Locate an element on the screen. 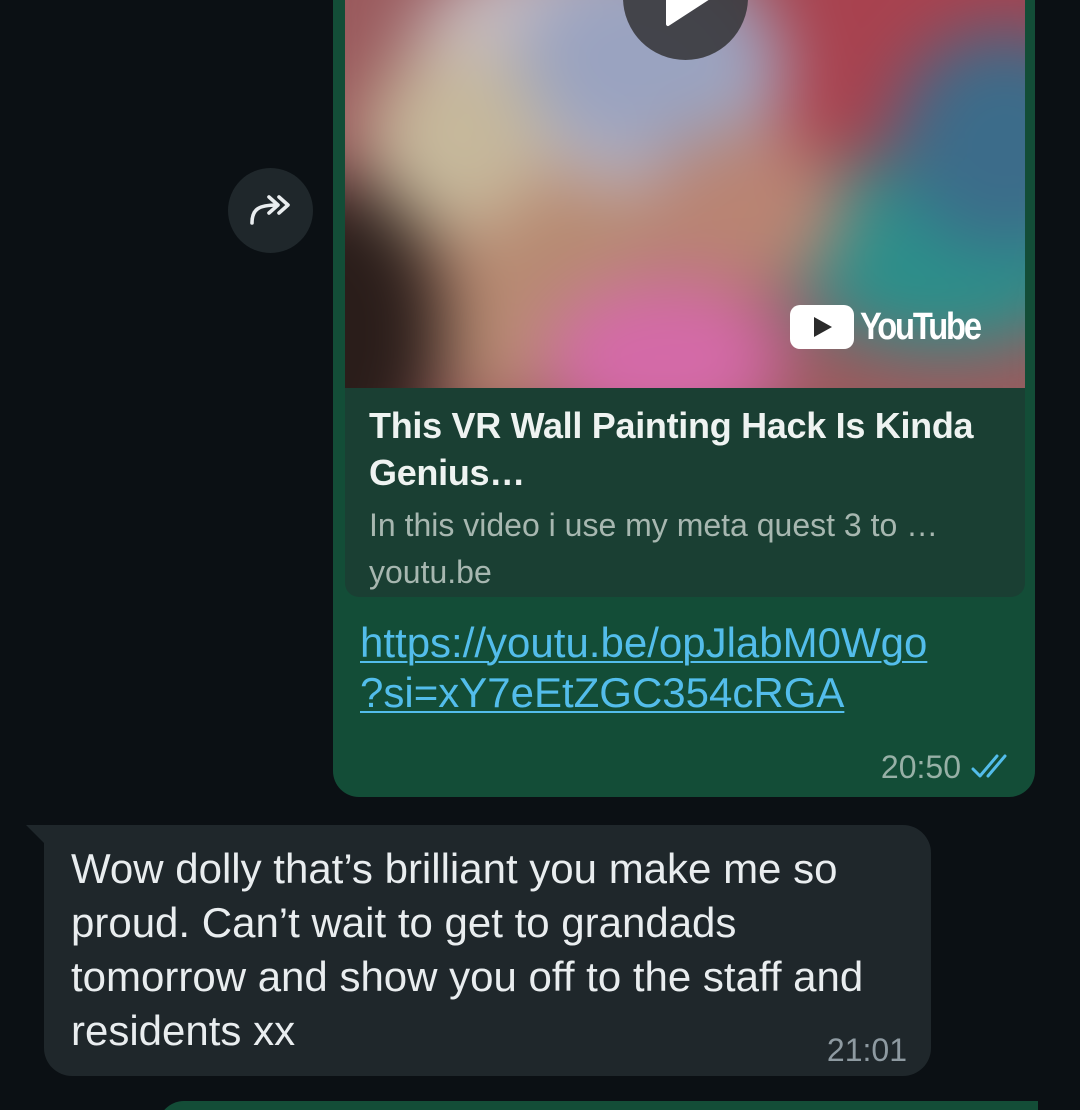 Image resolution: width=1080 pixels, height=1110 pixels. link-line-1: https://youtu.be/opJlabM0Wgo is located at coordinates (643, 642).